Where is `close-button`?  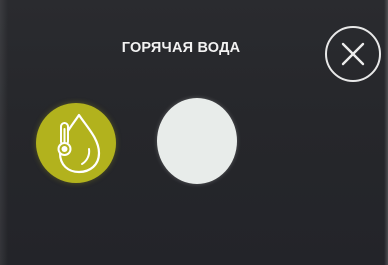 close-button is located at coordinates (353, 54).